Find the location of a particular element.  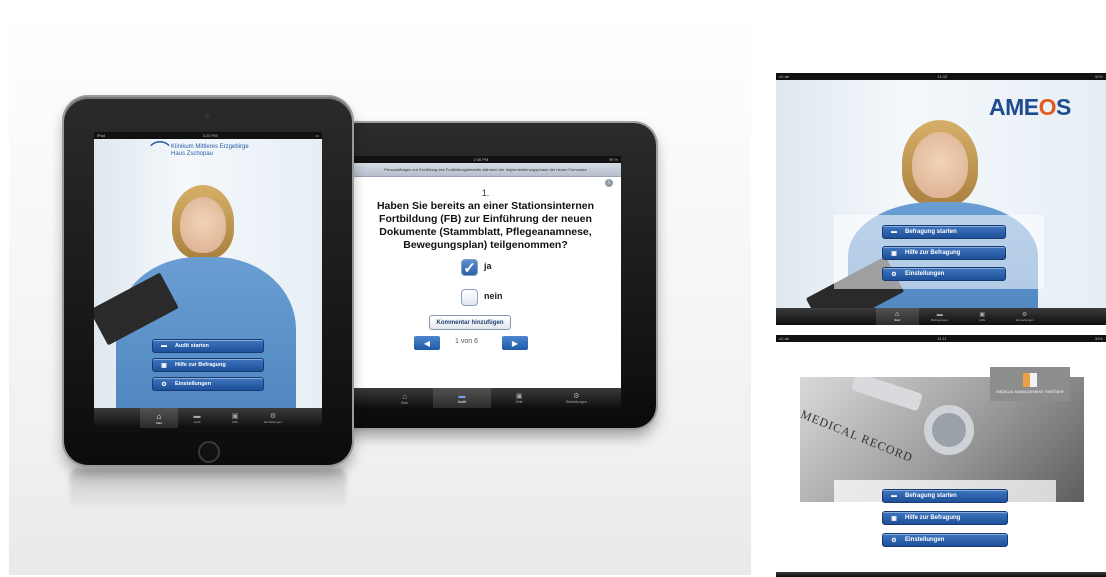

option-ja-label: ja is located at coordinates (488, 266).